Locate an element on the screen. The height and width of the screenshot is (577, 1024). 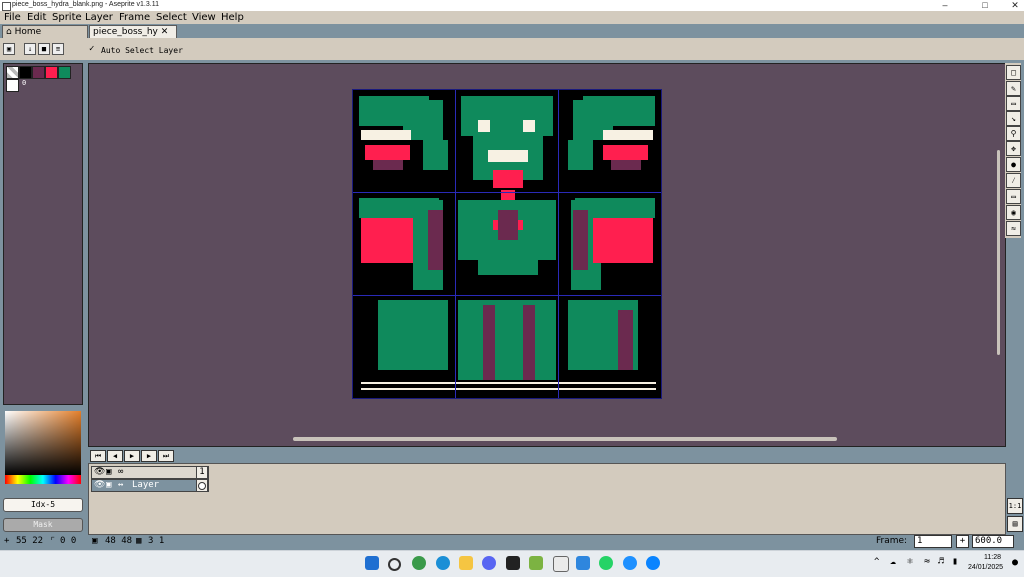
start-icon is located at coordinates (372, 563).